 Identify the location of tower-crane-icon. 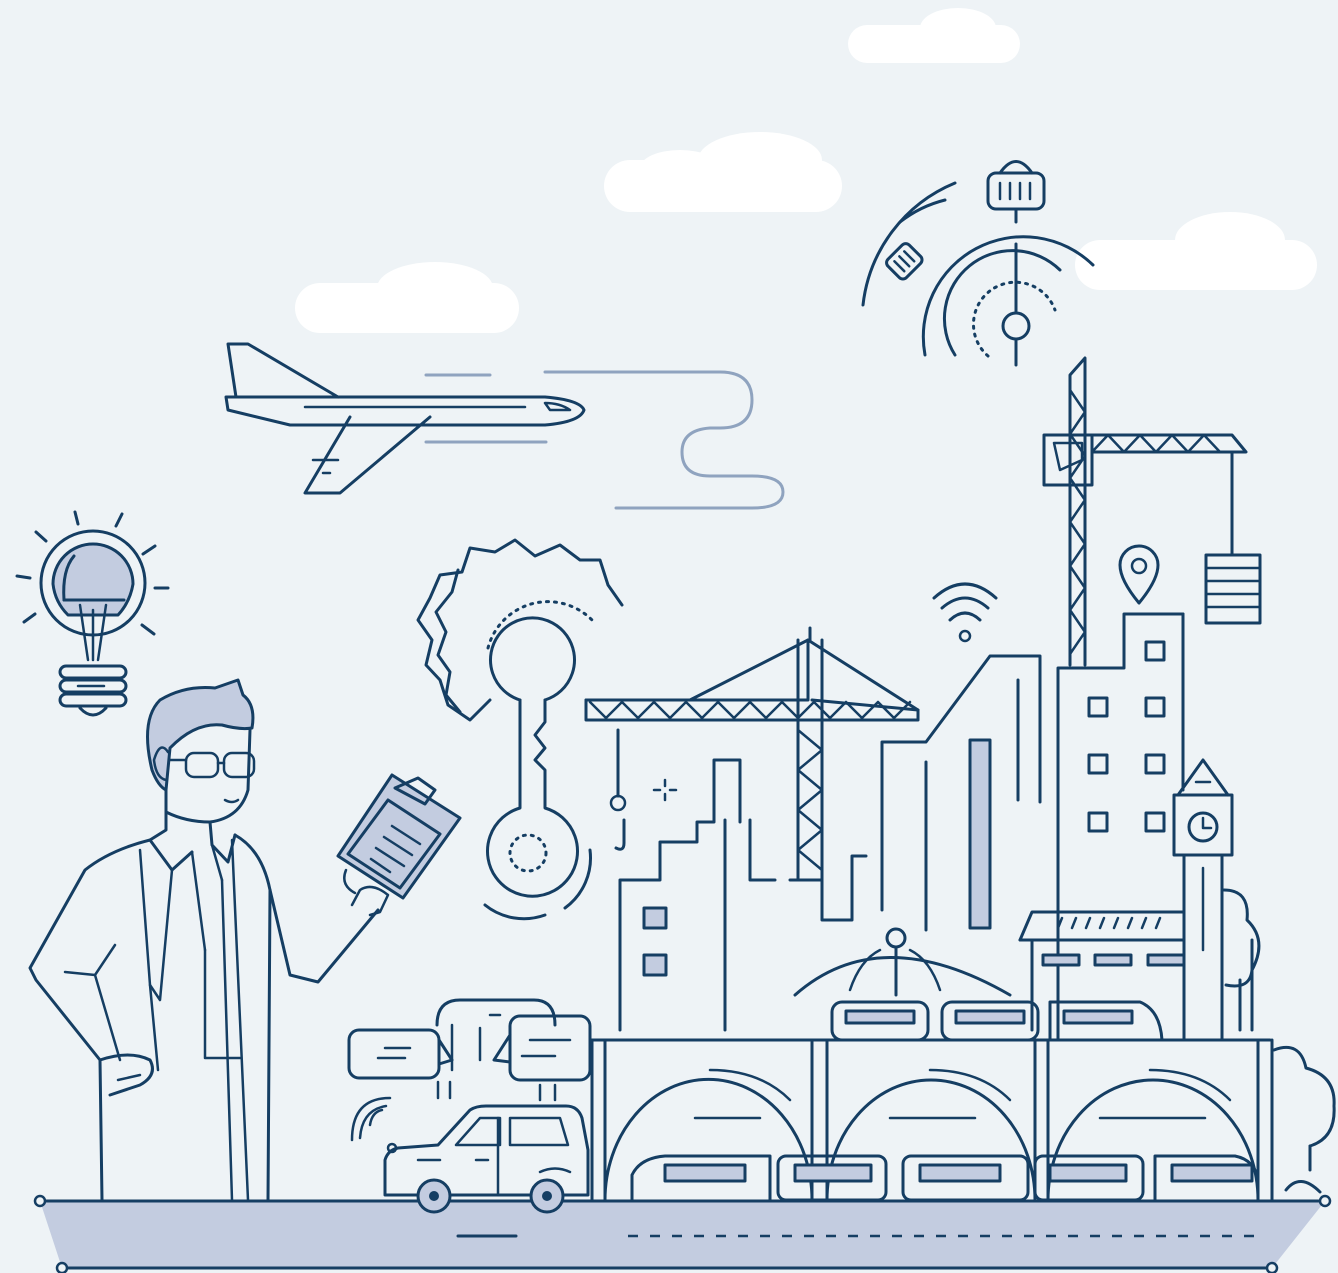
(1152, 511).